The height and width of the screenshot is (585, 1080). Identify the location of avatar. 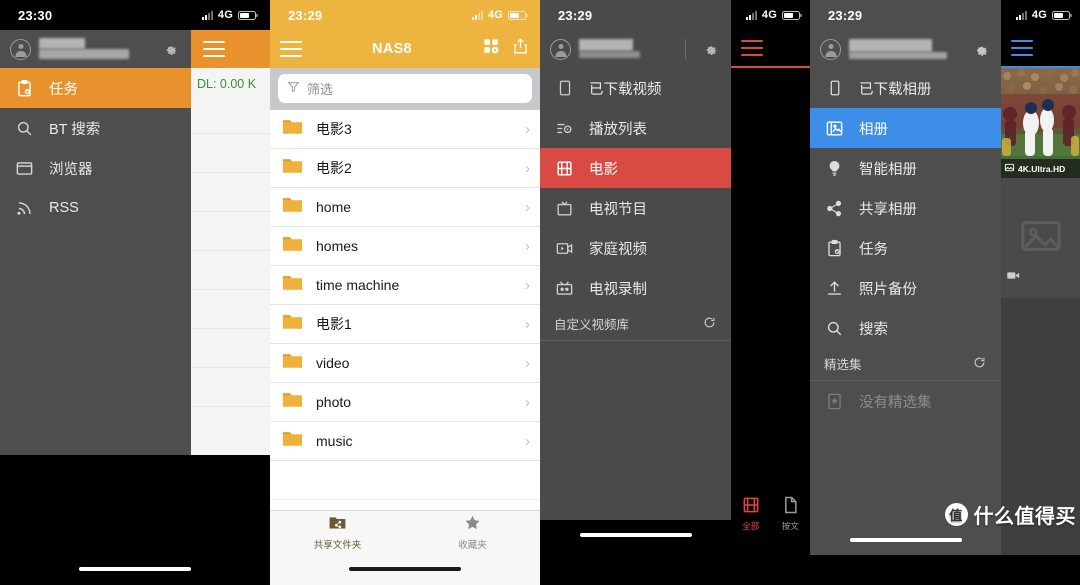
(20, 49).